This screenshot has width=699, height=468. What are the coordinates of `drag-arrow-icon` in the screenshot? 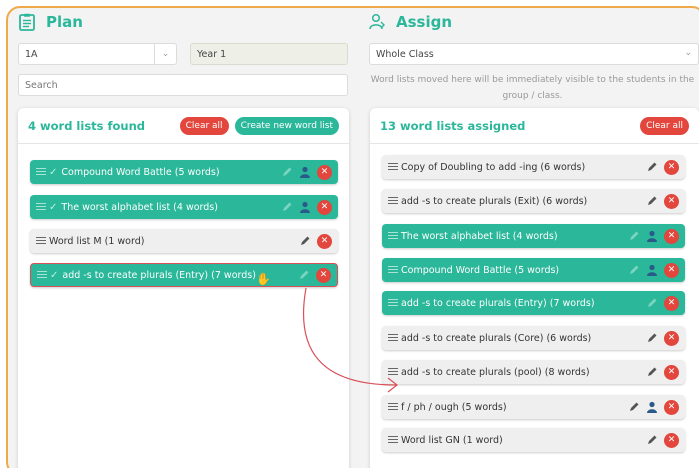 It's located at (350, 340).